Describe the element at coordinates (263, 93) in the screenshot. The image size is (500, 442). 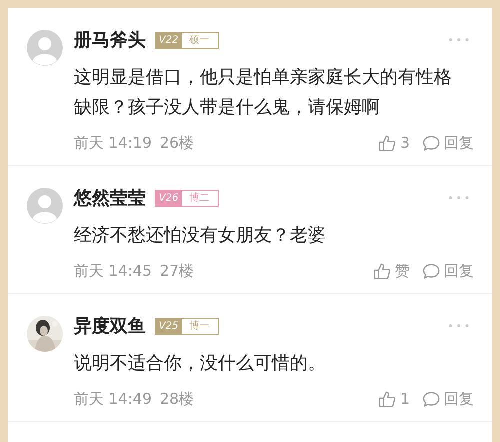
I see `comment-text: 这明显是借口，他只是怕单亲家庭长大的有性格缺限？孩子没人带是什么鬼，请保姆啊` at that location.